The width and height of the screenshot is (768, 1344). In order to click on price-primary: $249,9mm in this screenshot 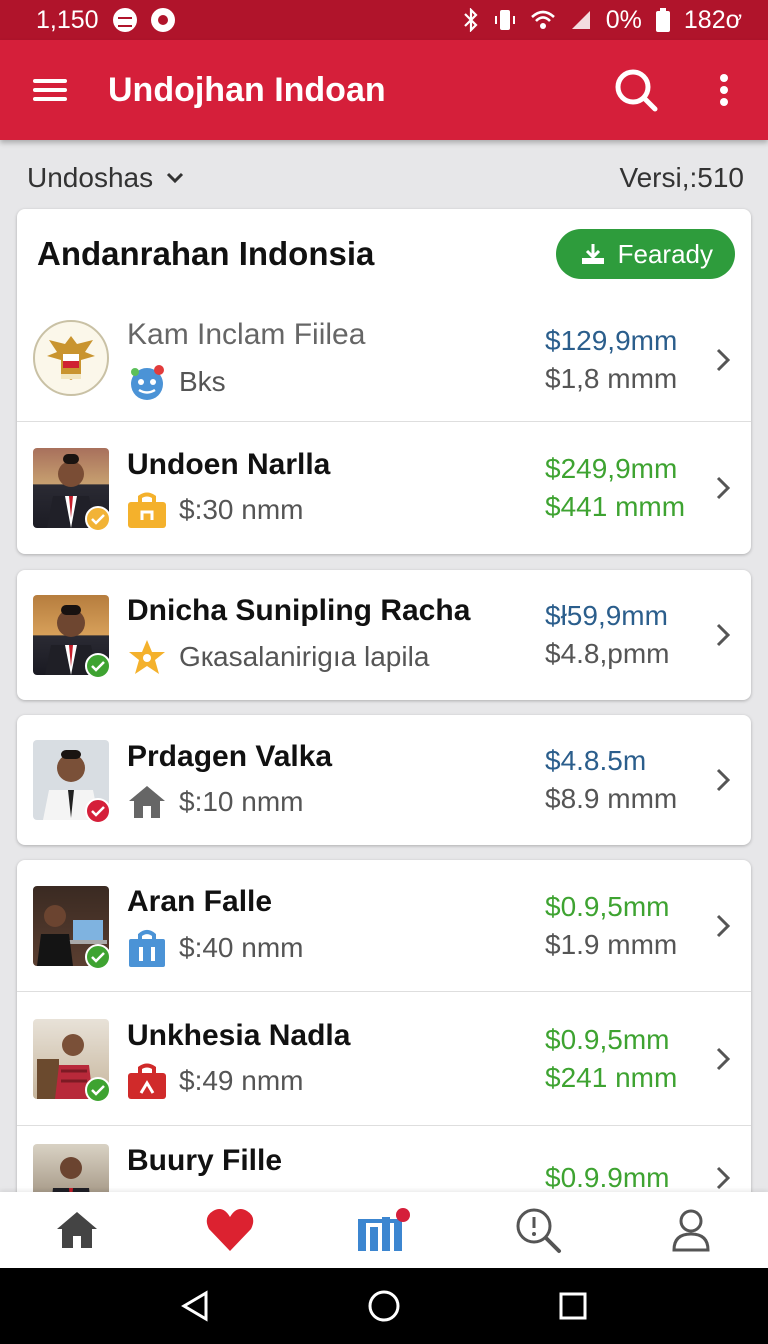, I will do `click(611, 468)`.